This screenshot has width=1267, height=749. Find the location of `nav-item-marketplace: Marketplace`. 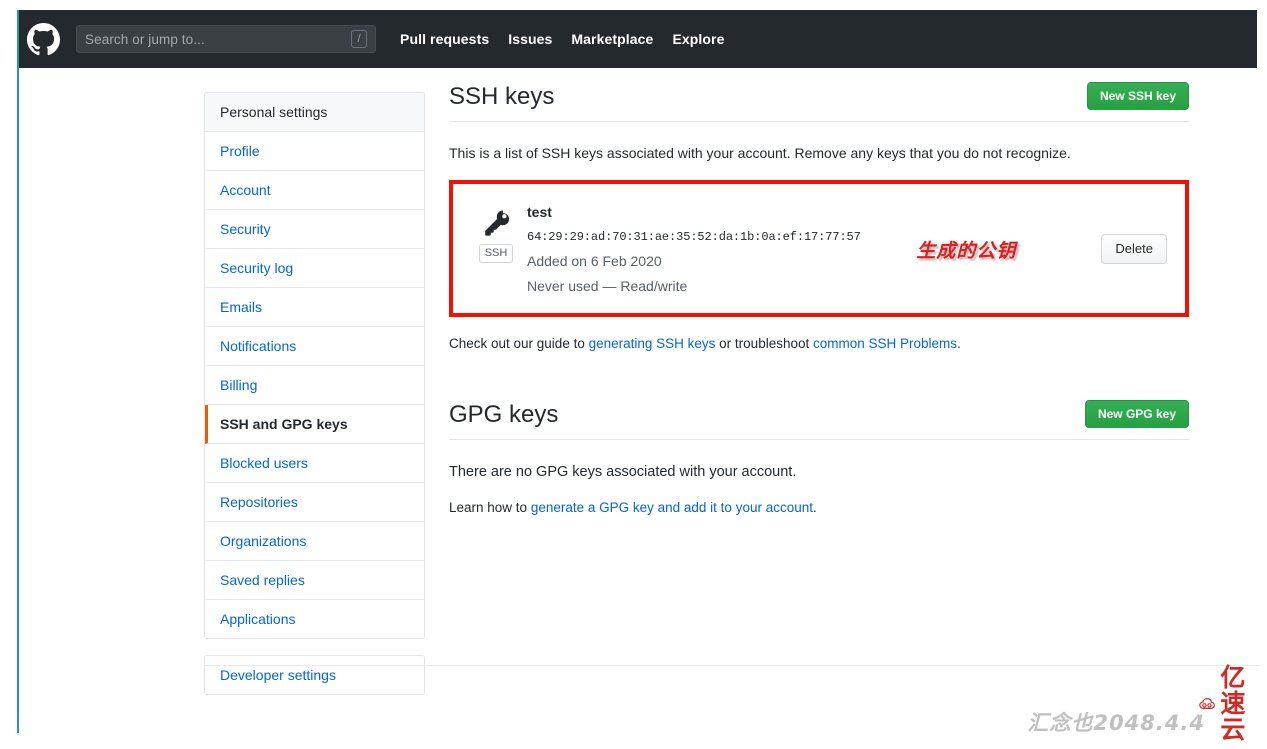

nav-item-marketplace: Marketplace is located at coordinates (612, 39).